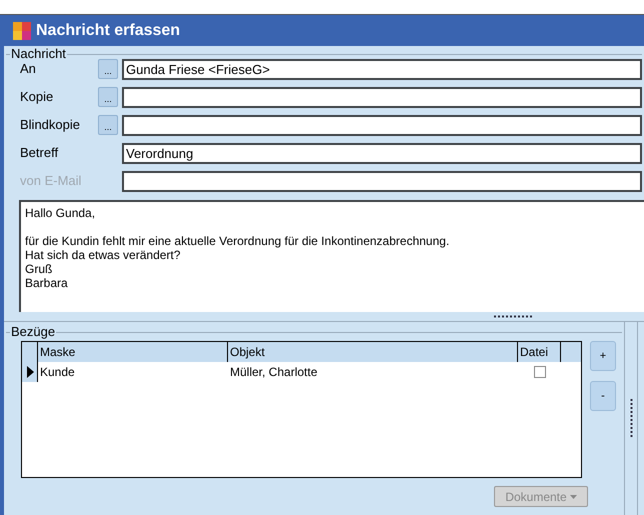 This screenshot has width=644, height=515. Describe the element at coordinates (603, 396) in the screenshot. I see `remove-button: -` at that location.